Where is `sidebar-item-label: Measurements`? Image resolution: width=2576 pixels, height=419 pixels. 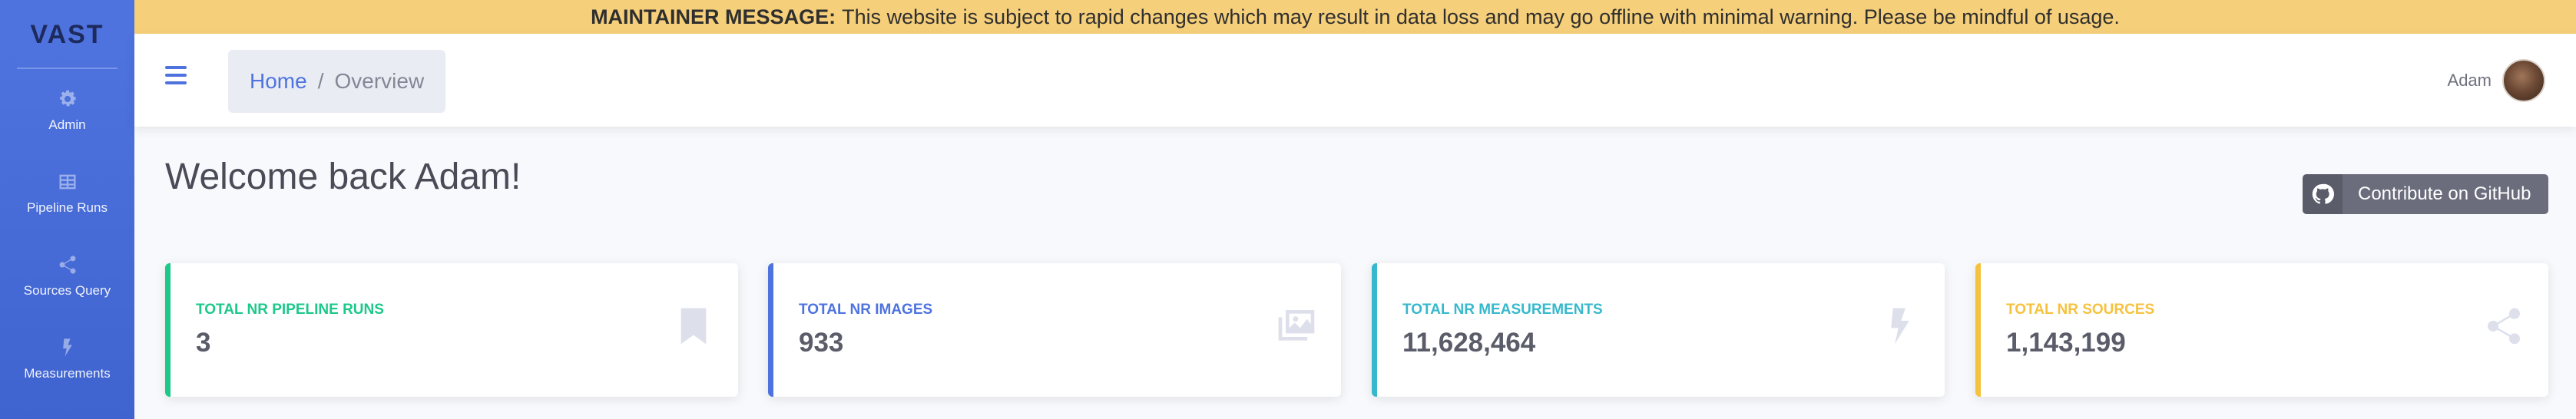
sidebar-item-label: Measurements is located at coordinates (67, 373).